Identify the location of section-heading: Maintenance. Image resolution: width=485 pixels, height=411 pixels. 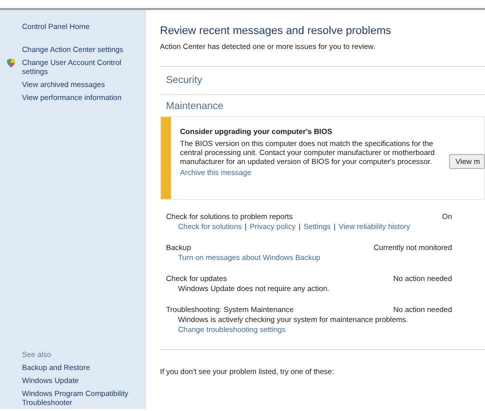
(325, 106).